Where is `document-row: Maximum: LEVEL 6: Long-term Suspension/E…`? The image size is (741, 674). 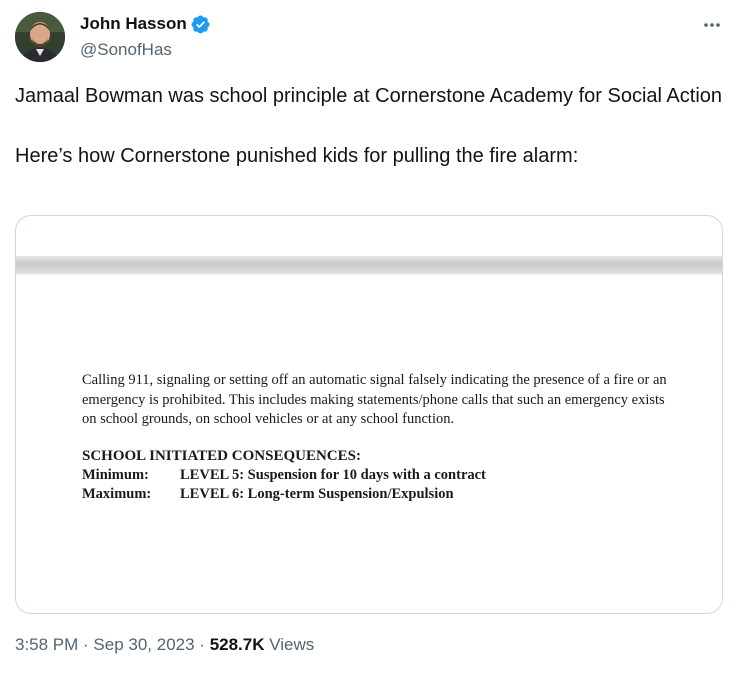
document-row: Maximum: LEVEL 6: Long-term Suspension/E… is located at coordinates (382, 495).